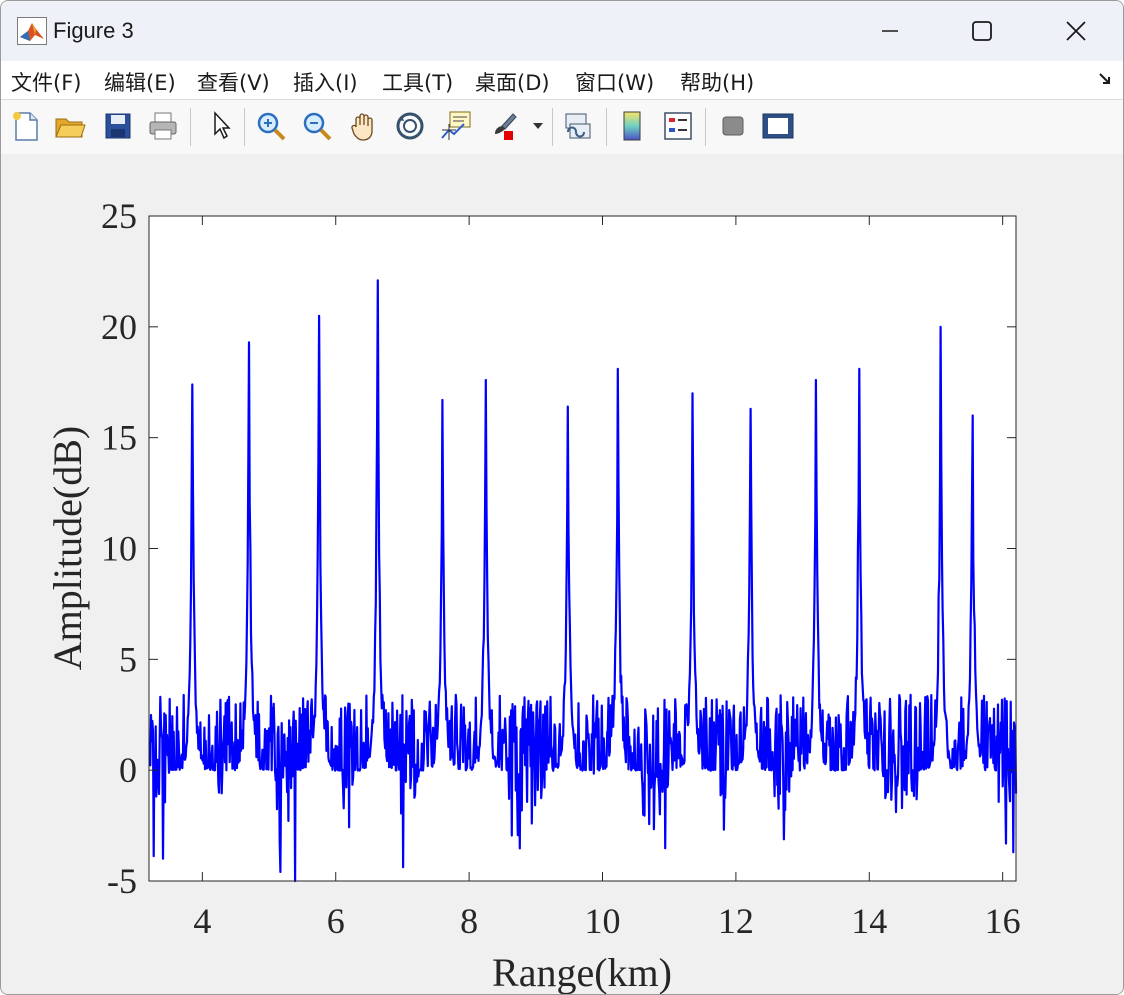 This screenshot has height=995, width=1124. I want to click on x-tick-label: 16, so click(1003, 921).